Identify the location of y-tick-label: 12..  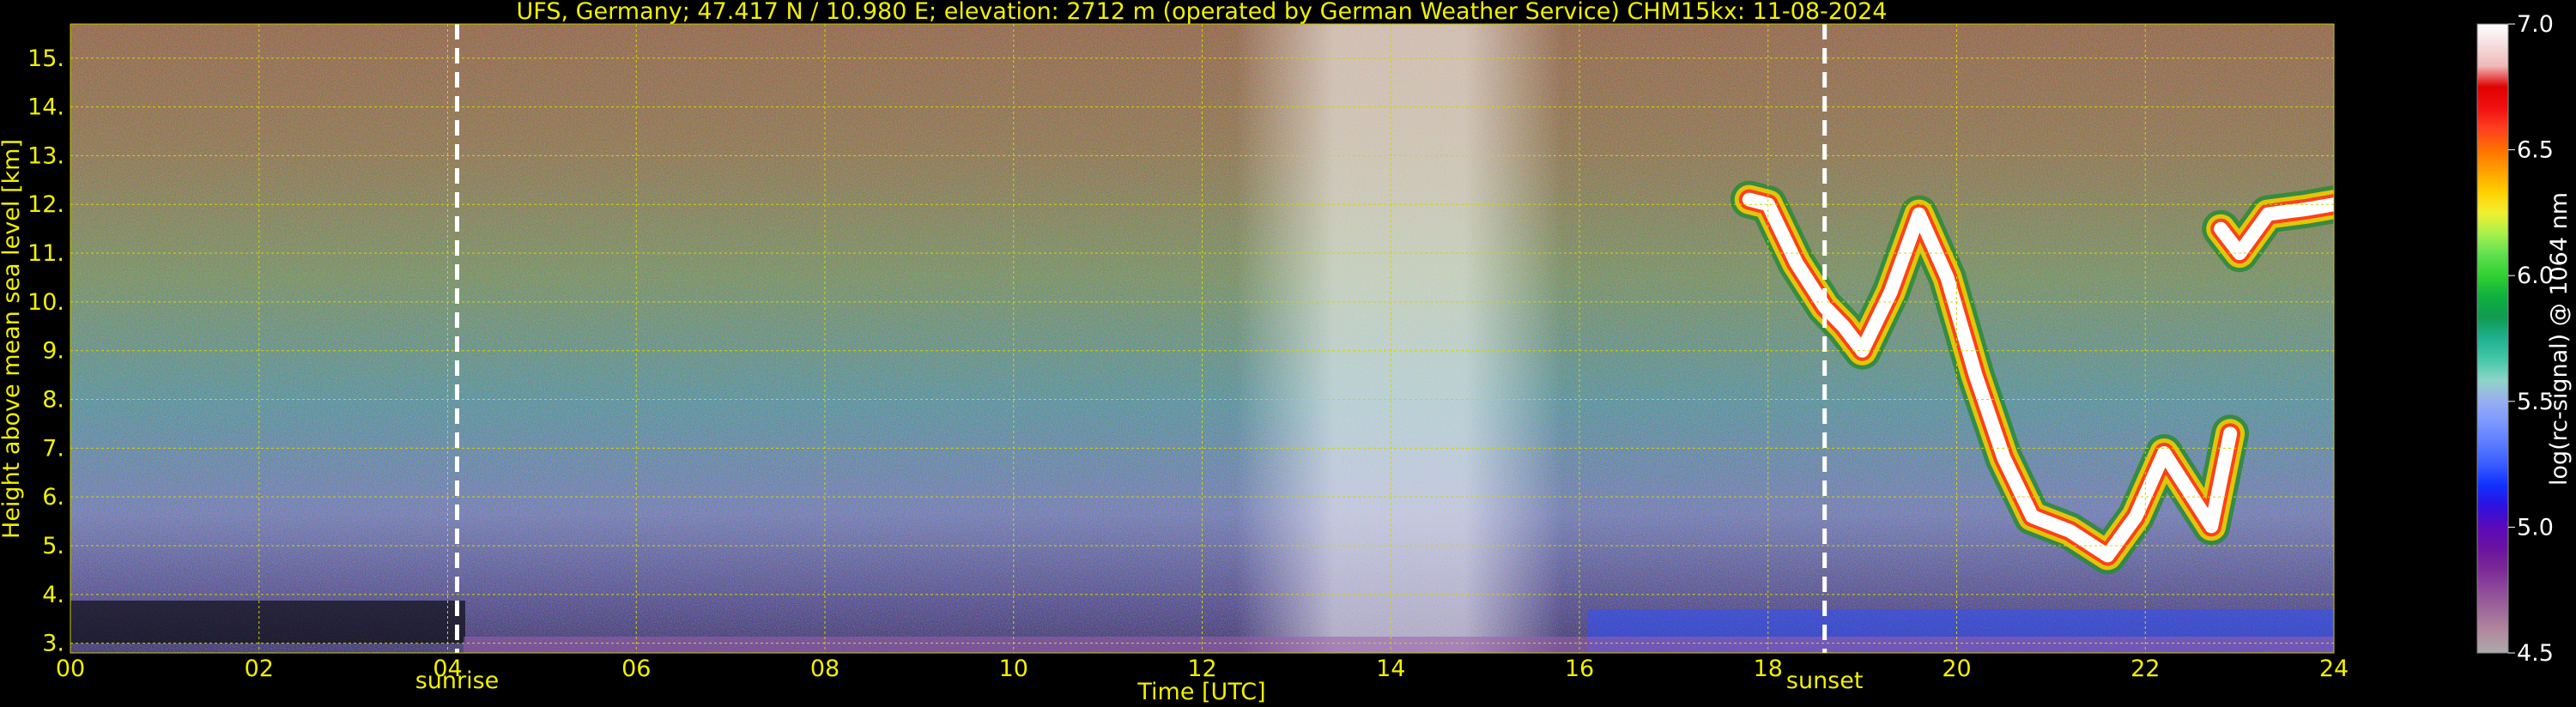
(45, 204).